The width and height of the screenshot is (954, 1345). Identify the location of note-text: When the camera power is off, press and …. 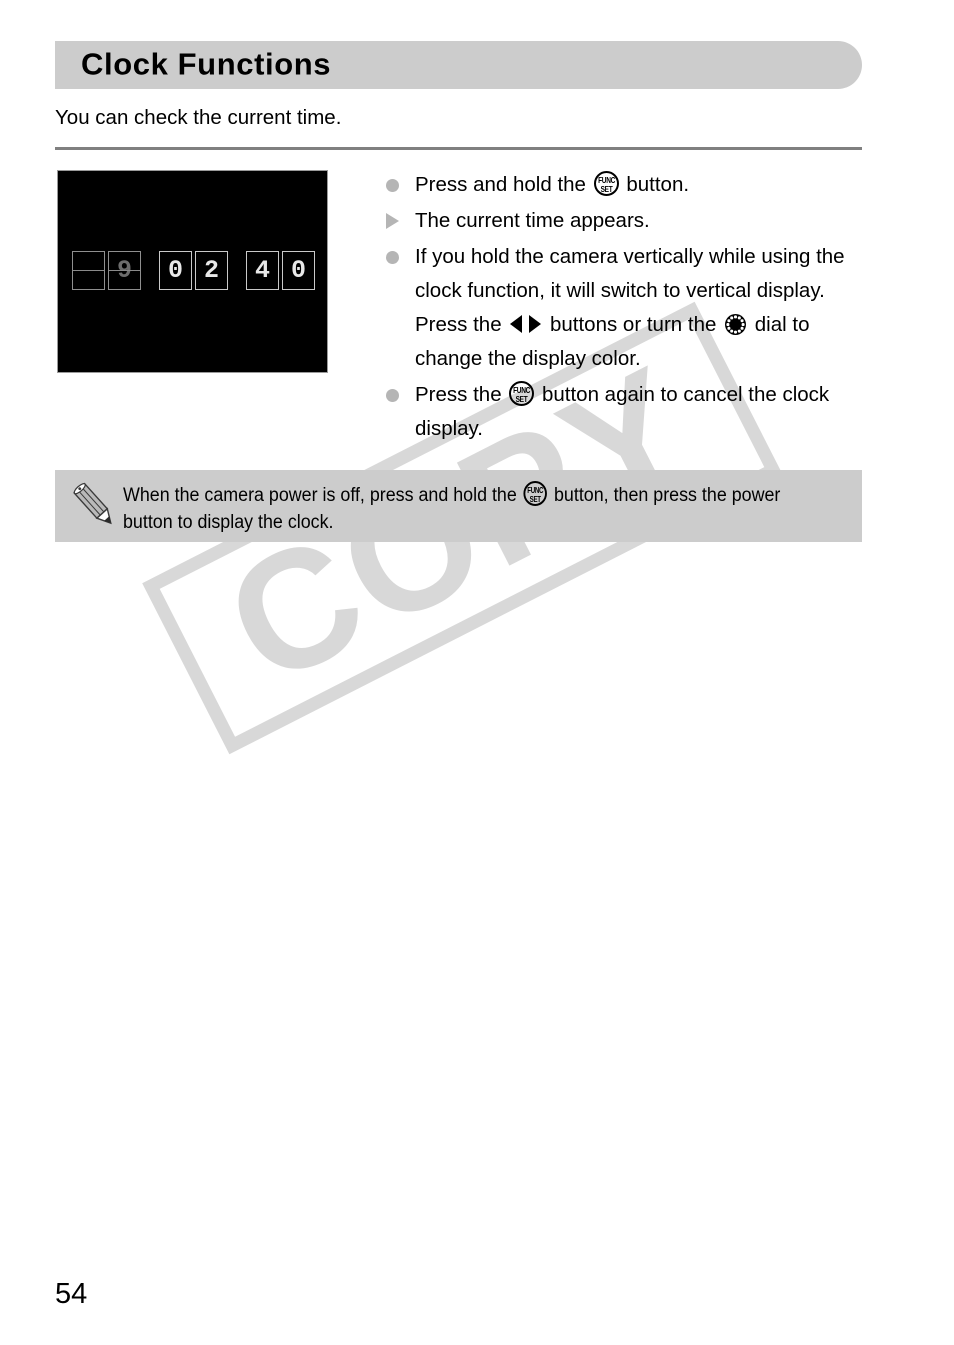
(464, 508).